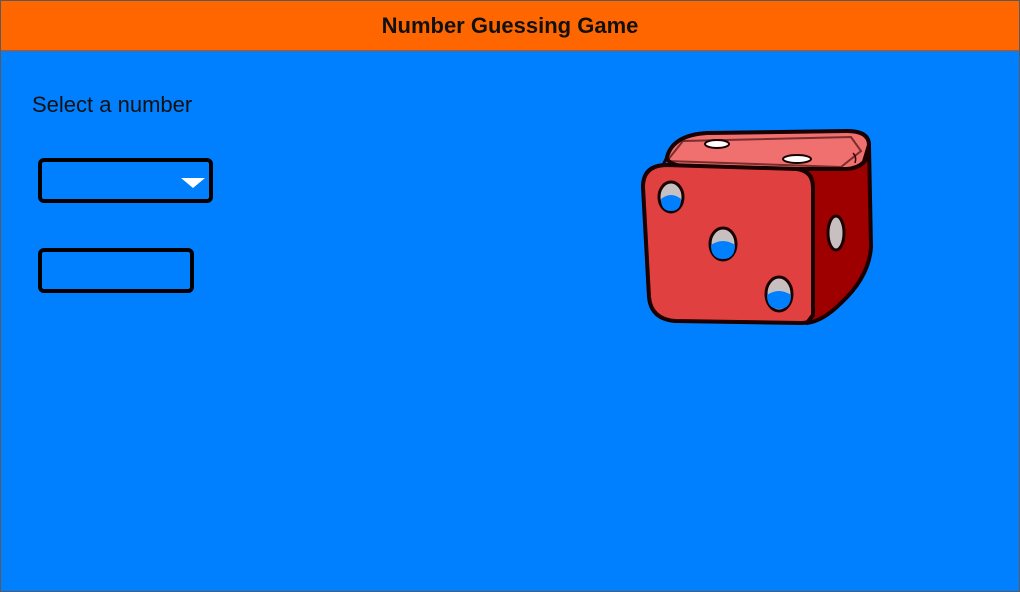 The height and width of the screenshot is (592, 1020). Describe the element at coordinates (193, 183) in the screenshot. I see `chevron-down-icon` at that location.